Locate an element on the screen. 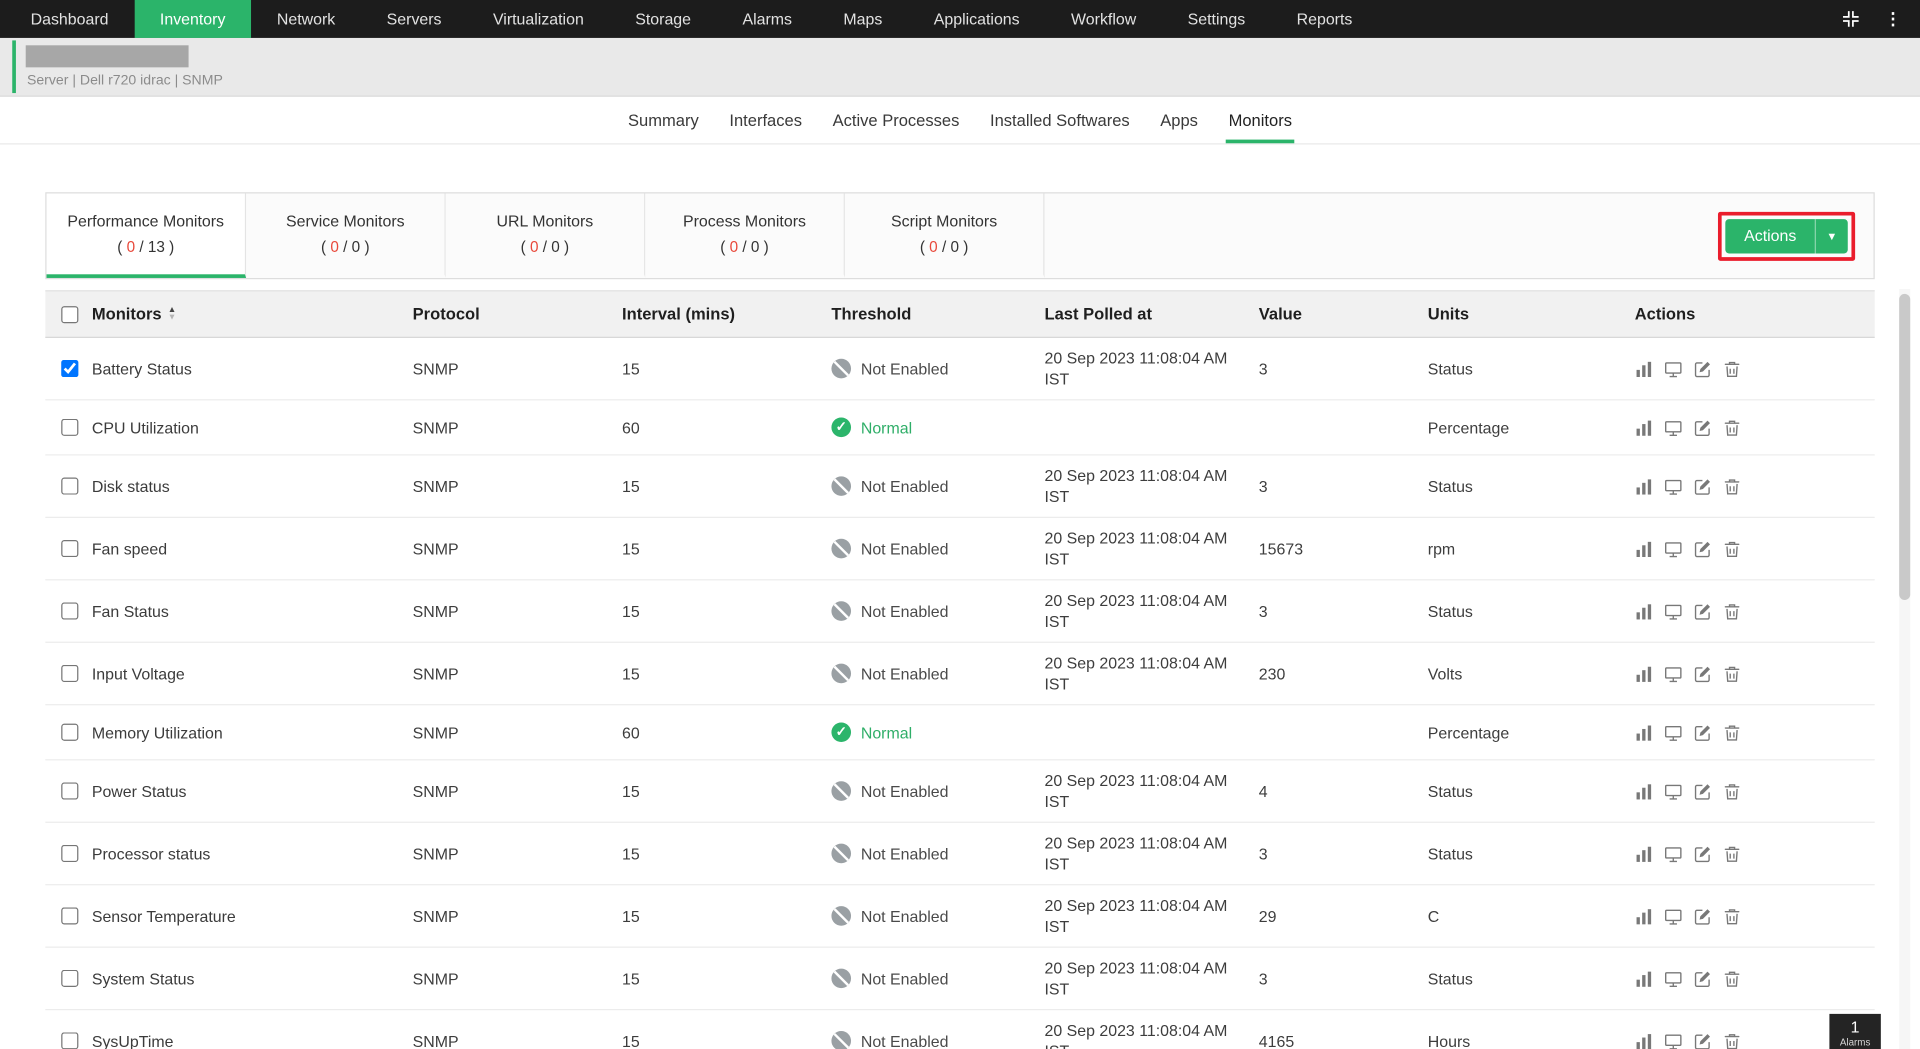  page-tab: Apps is located at coordinates (1179, 120).